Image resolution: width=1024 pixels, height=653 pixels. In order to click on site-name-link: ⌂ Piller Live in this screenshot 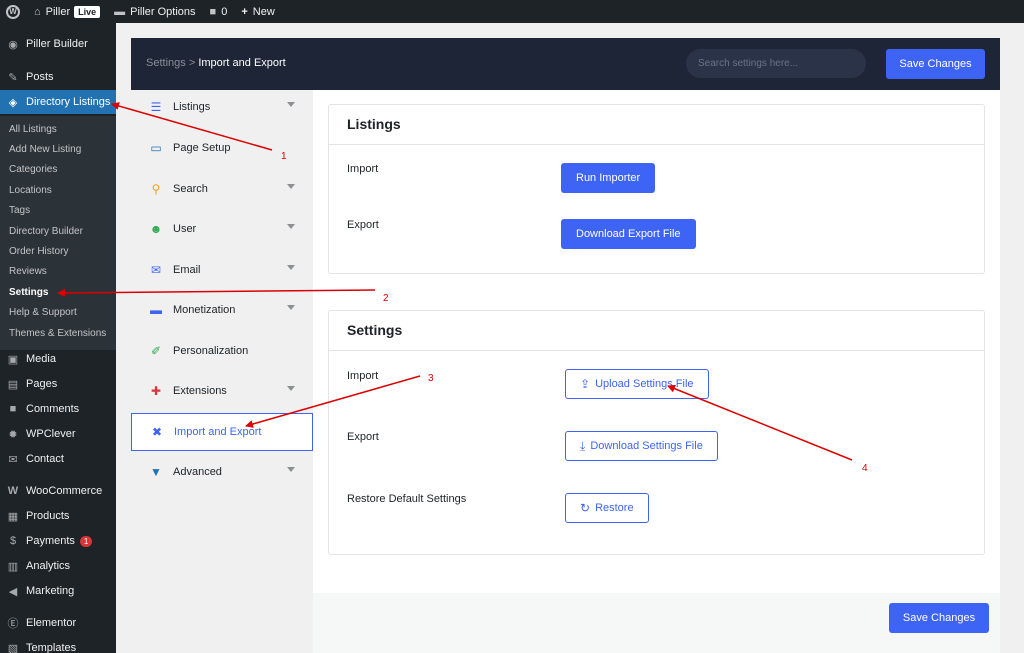, I will do `click(67, 11)`.